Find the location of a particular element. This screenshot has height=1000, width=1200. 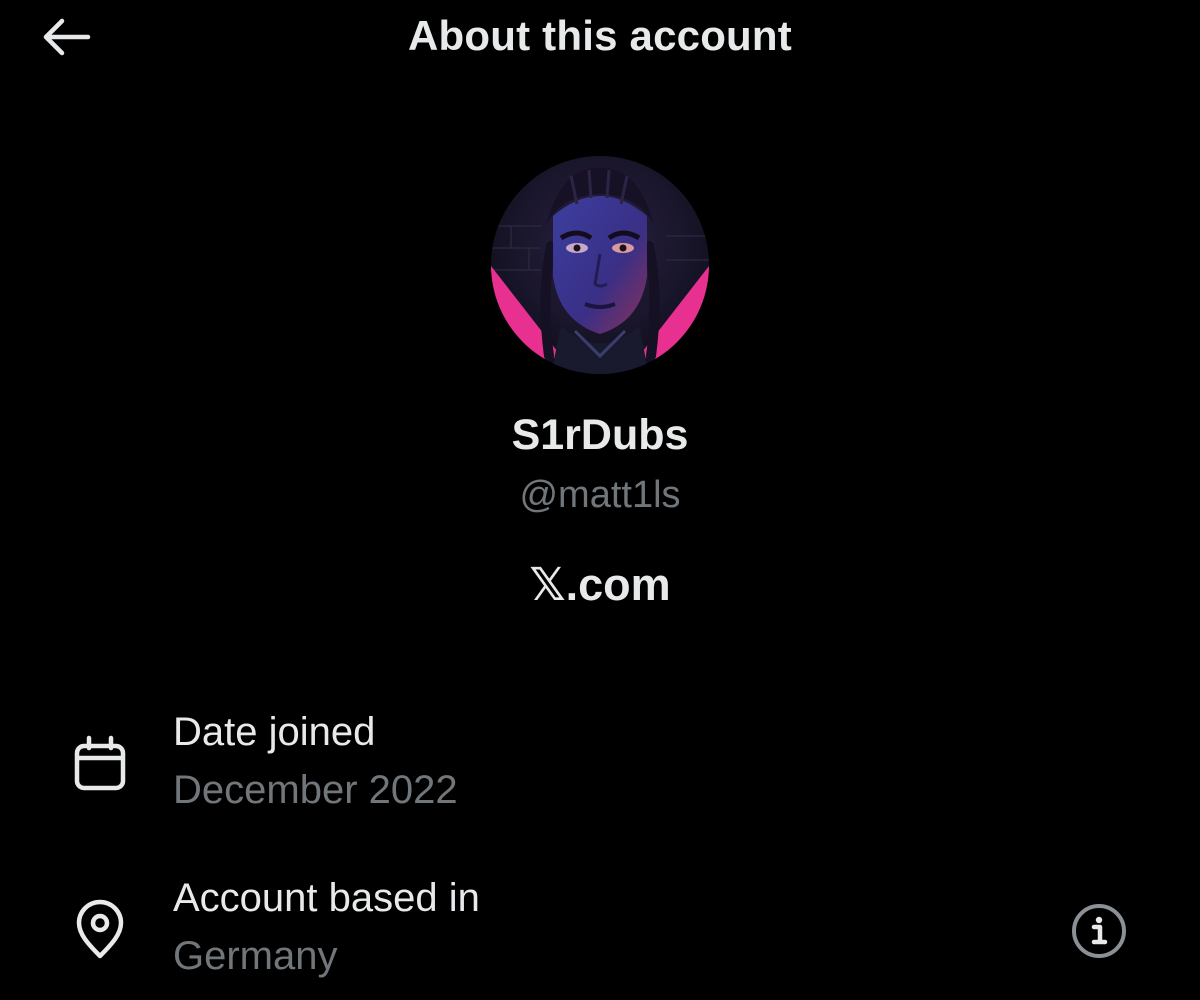

page-title: About this account is located at coordinates (600, 35).